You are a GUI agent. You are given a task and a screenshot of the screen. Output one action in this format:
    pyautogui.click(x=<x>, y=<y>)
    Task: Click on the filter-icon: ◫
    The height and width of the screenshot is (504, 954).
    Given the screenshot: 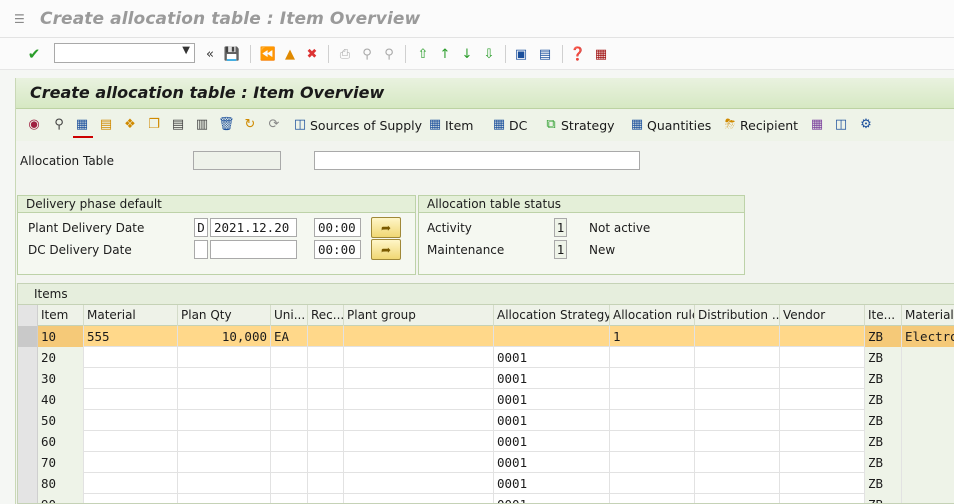 What is the action you would take?
    pyautogui.click(x=842, y=125)
    